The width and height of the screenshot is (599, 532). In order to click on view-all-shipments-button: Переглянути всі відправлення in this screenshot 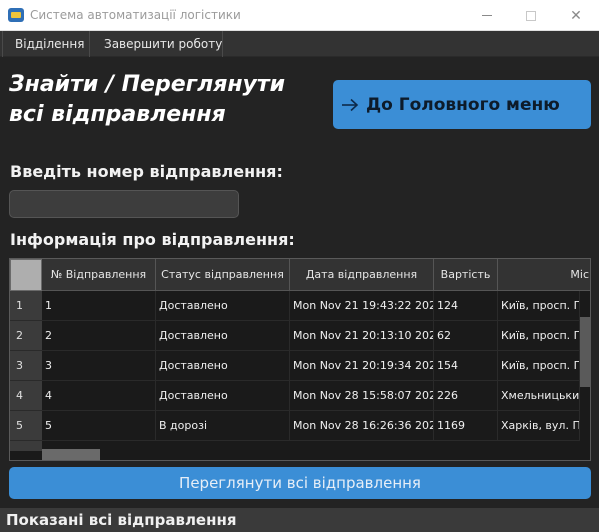, I will do `click(300, 483)`.